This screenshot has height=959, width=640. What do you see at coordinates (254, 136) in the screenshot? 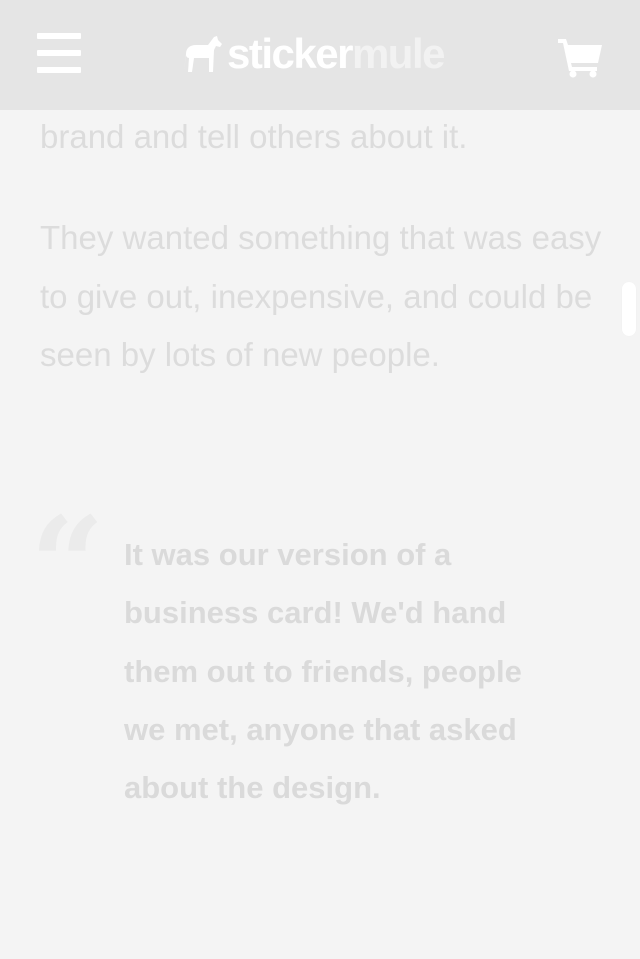
I see `paragraph-text: brand and tell others about it.` at bounding box center [254, 136].